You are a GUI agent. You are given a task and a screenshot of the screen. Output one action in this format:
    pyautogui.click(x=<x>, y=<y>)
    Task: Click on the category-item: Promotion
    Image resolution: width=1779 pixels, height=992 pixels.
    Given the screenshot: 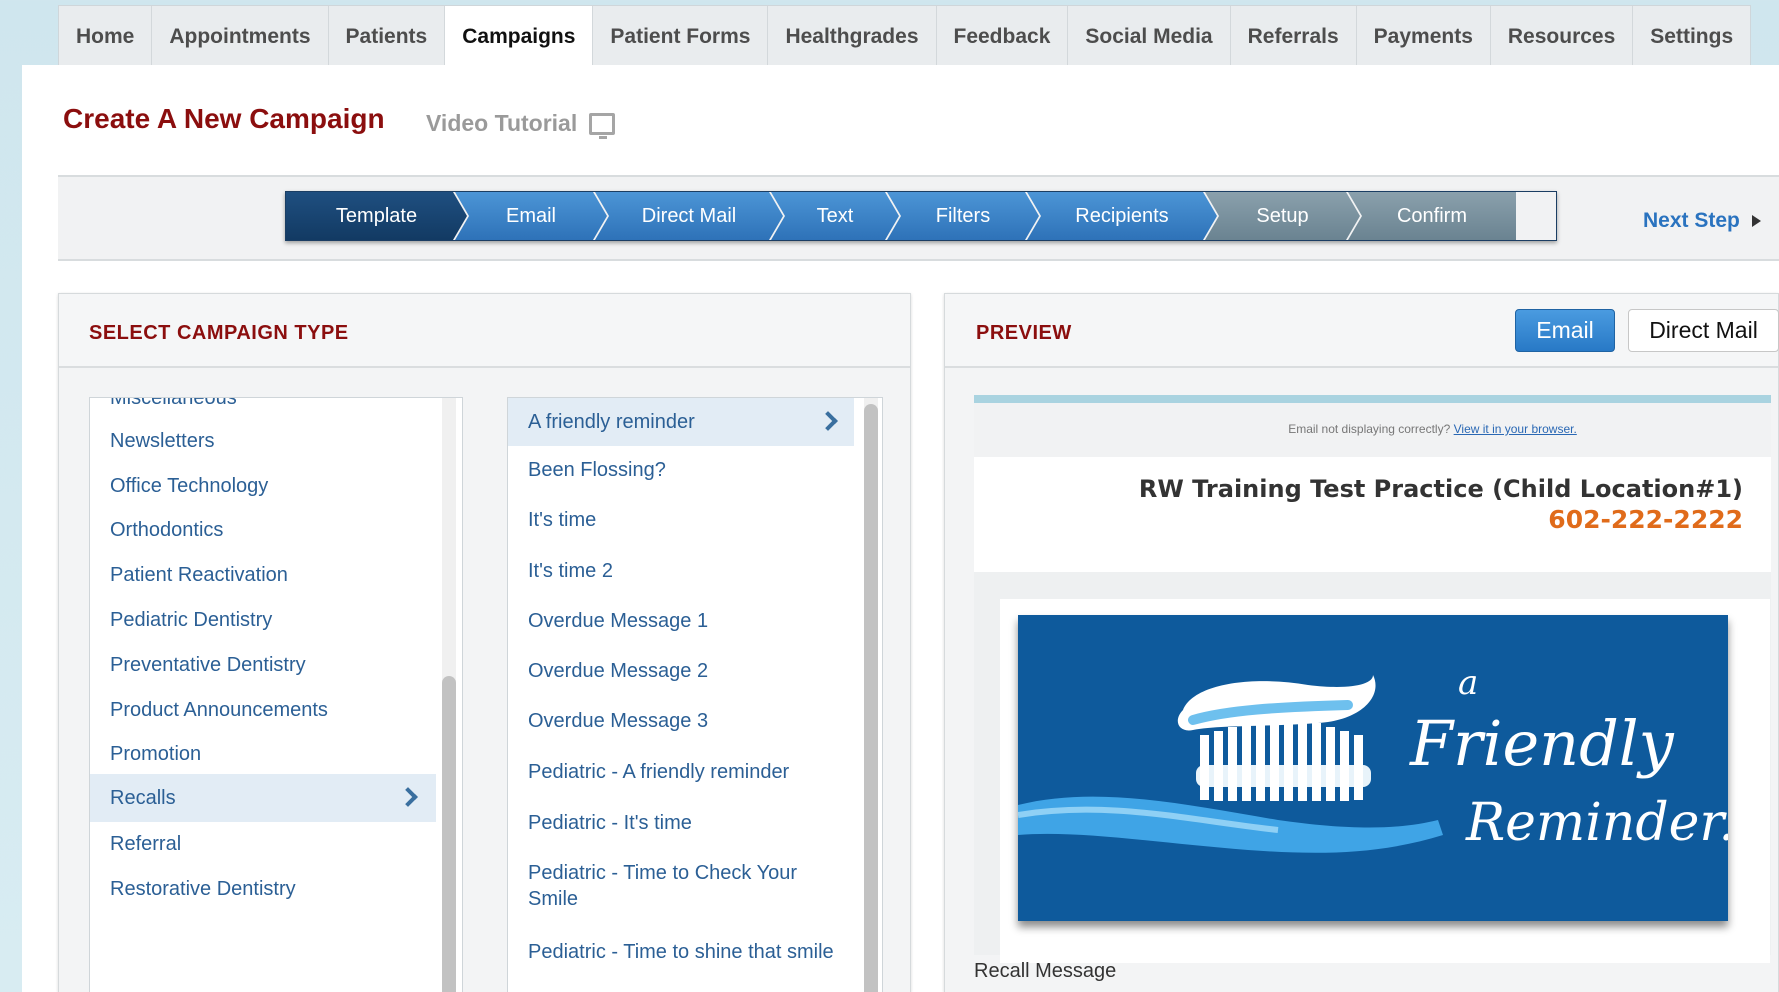 What is the action you would take?
    pyautogui.click(x=263, y=754)
    